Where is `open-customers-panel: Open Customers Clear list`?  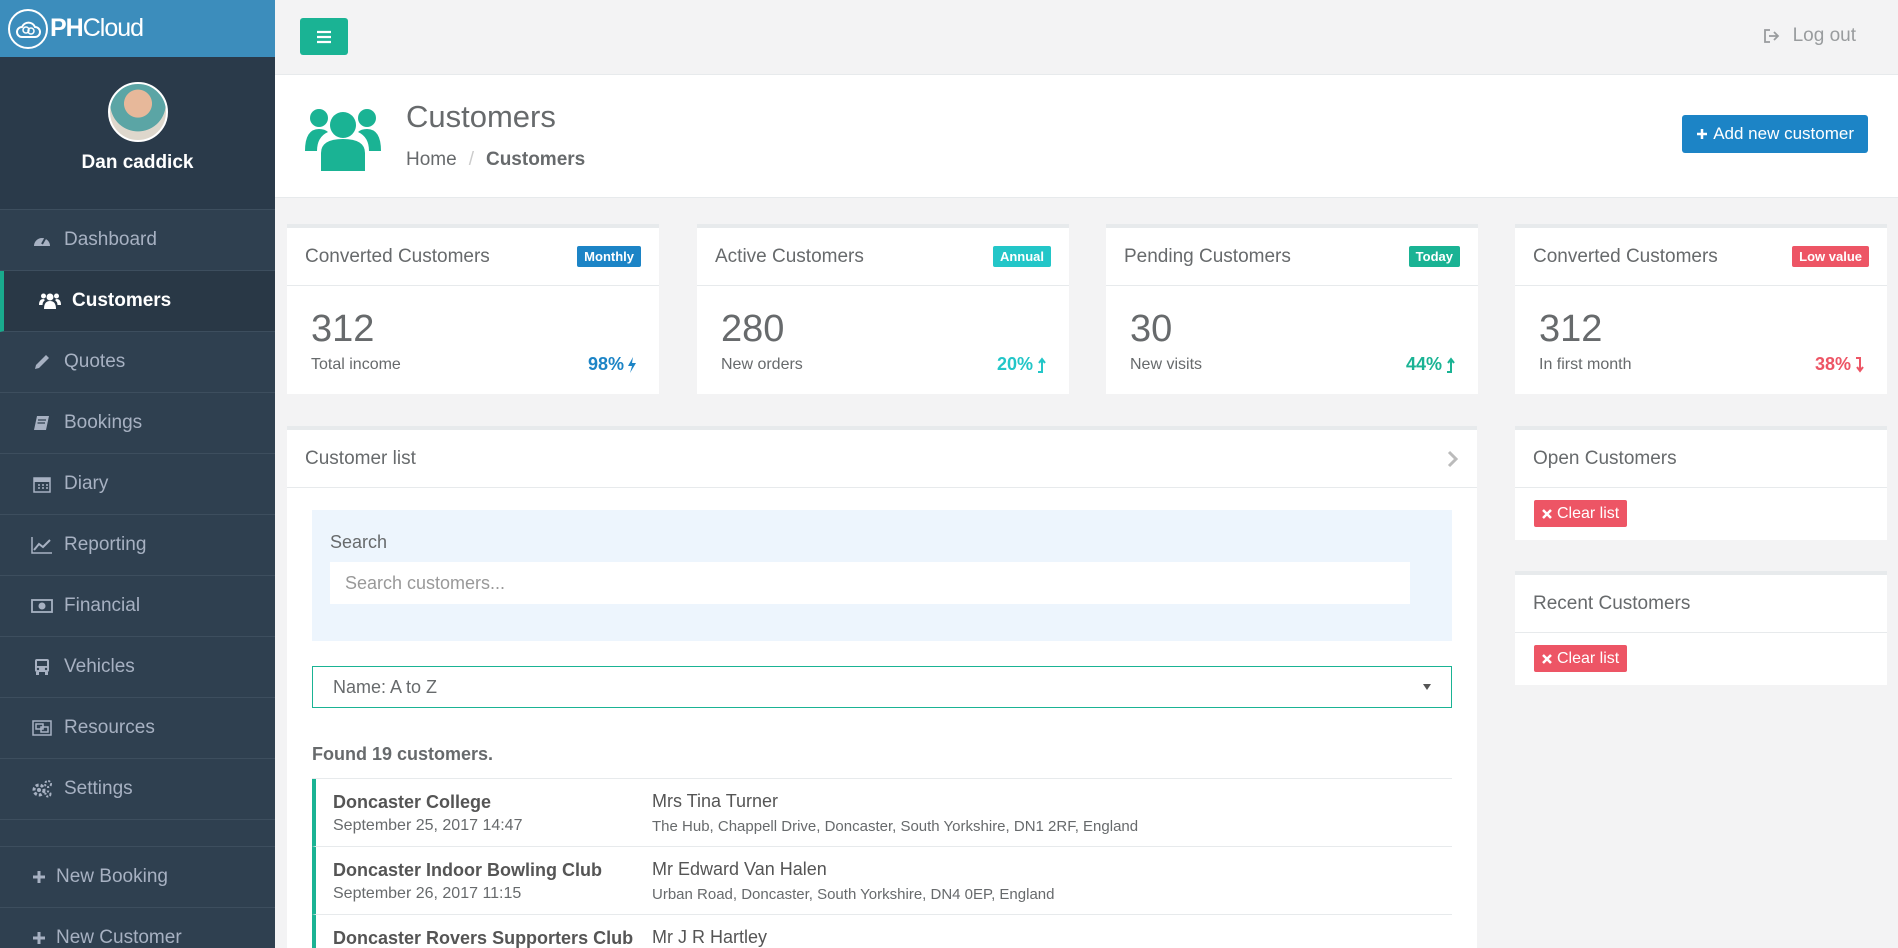
open-customers-panel: Open Customers Clear list is located at coordinates (1701, 483).